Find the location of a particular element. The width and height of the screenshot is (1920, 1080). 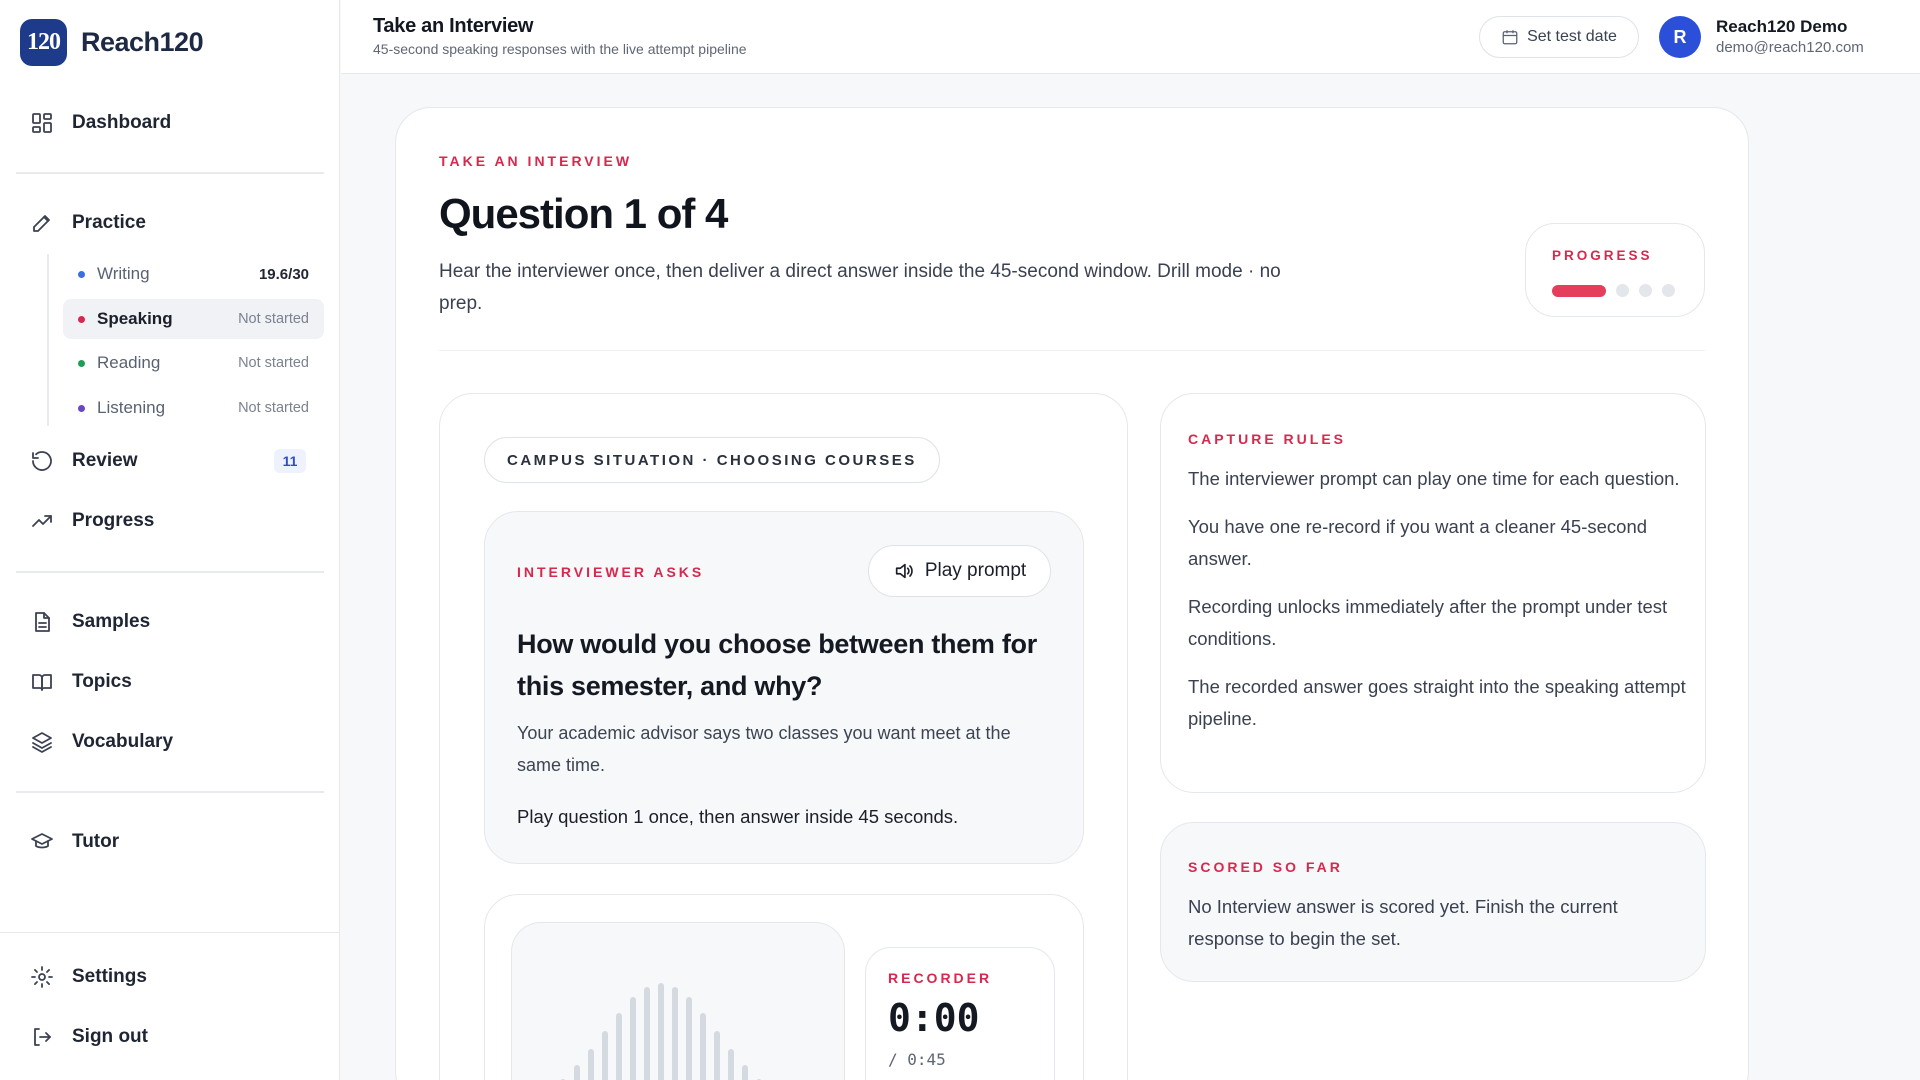

listening-dot is located at coordinates (81, 408).